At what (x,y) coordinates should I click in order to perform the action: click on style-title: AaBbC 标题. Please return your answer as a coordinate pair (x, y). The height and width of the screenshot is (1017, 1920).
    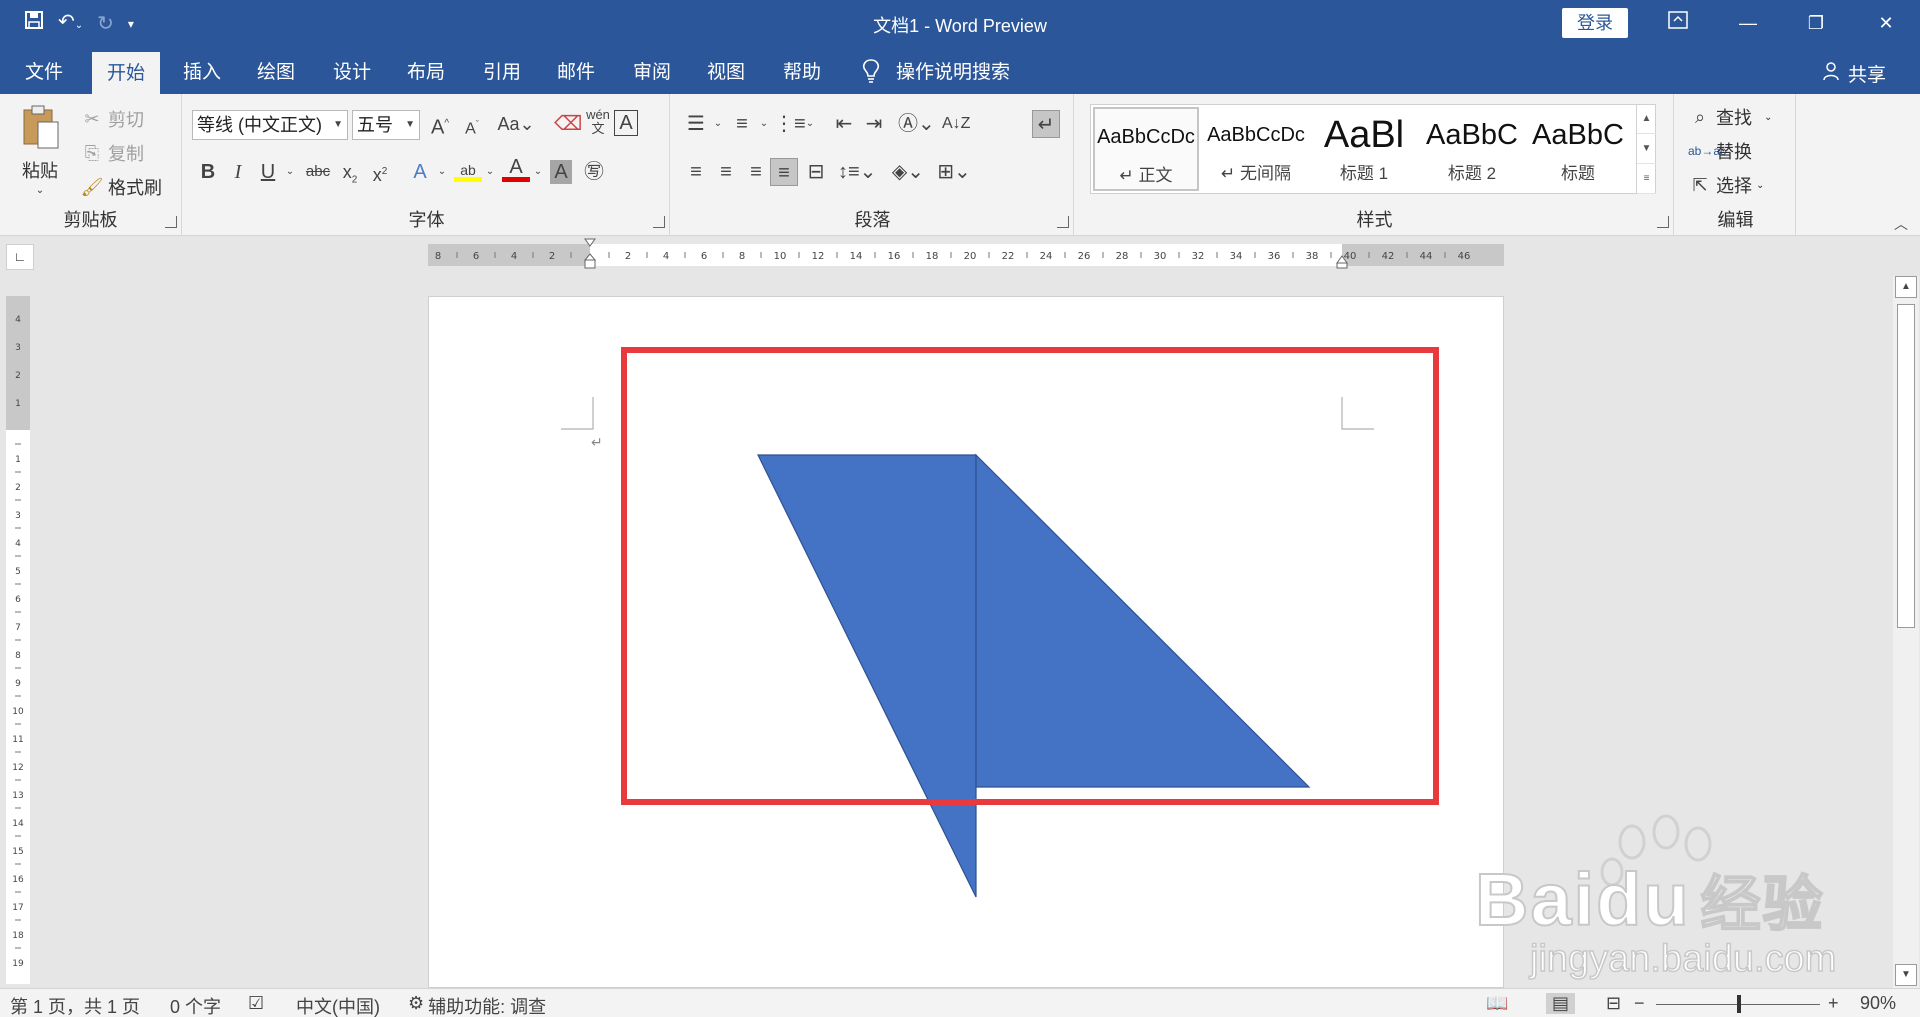
    Looking at the image, I should click on (1578, 149).